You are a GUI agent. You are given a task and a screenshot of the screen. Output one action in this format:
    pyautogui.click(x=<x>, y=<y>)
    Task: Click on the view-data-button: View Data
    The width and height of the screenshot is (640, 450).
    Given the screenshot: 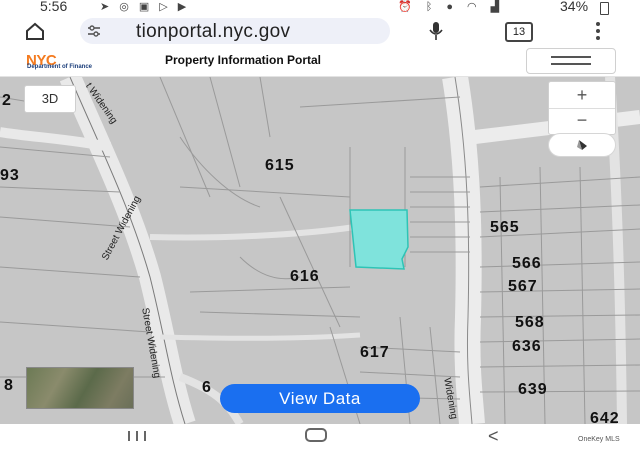 What is the action you would take?
    pyautogui.click(x=320, y=398)
    